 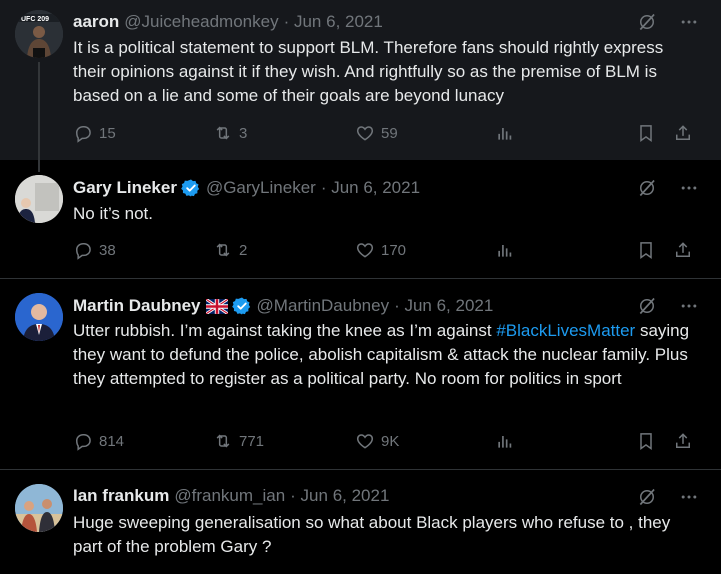 I want to click on tweet-header: Ian frankum @frankum_ian · Jun 6, 2021, so click(x=231, y=496).